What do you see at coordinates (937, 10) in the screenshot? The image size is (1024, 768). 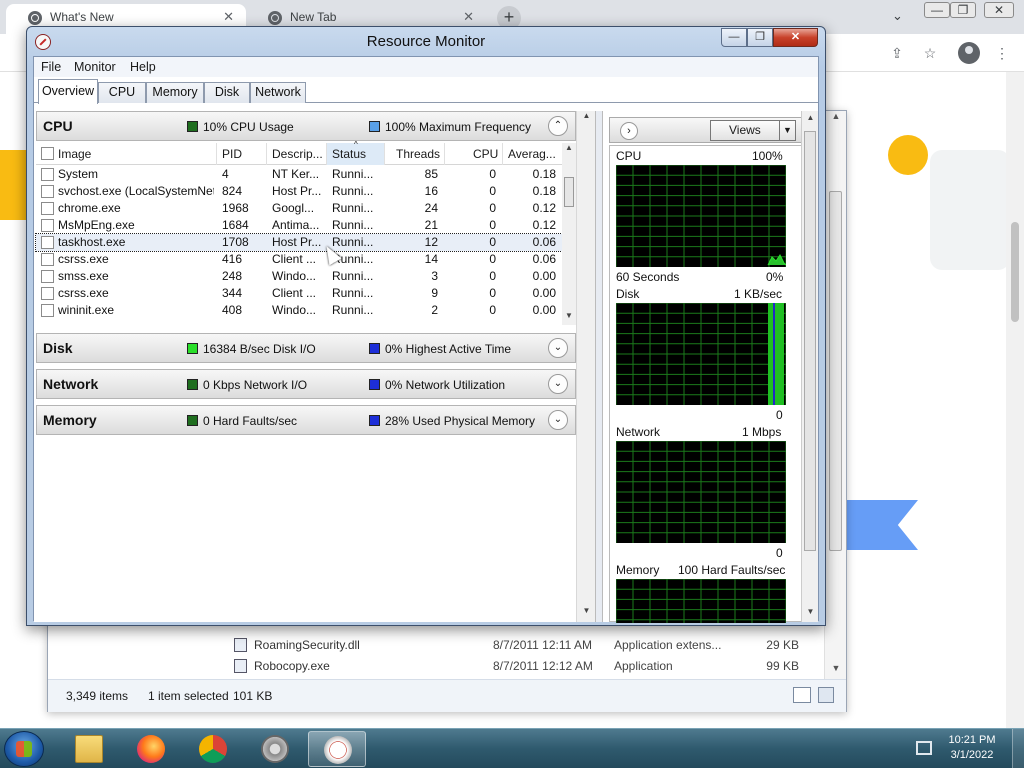 I see `browser-minimize-button: —` at bounding box center [937, 10].